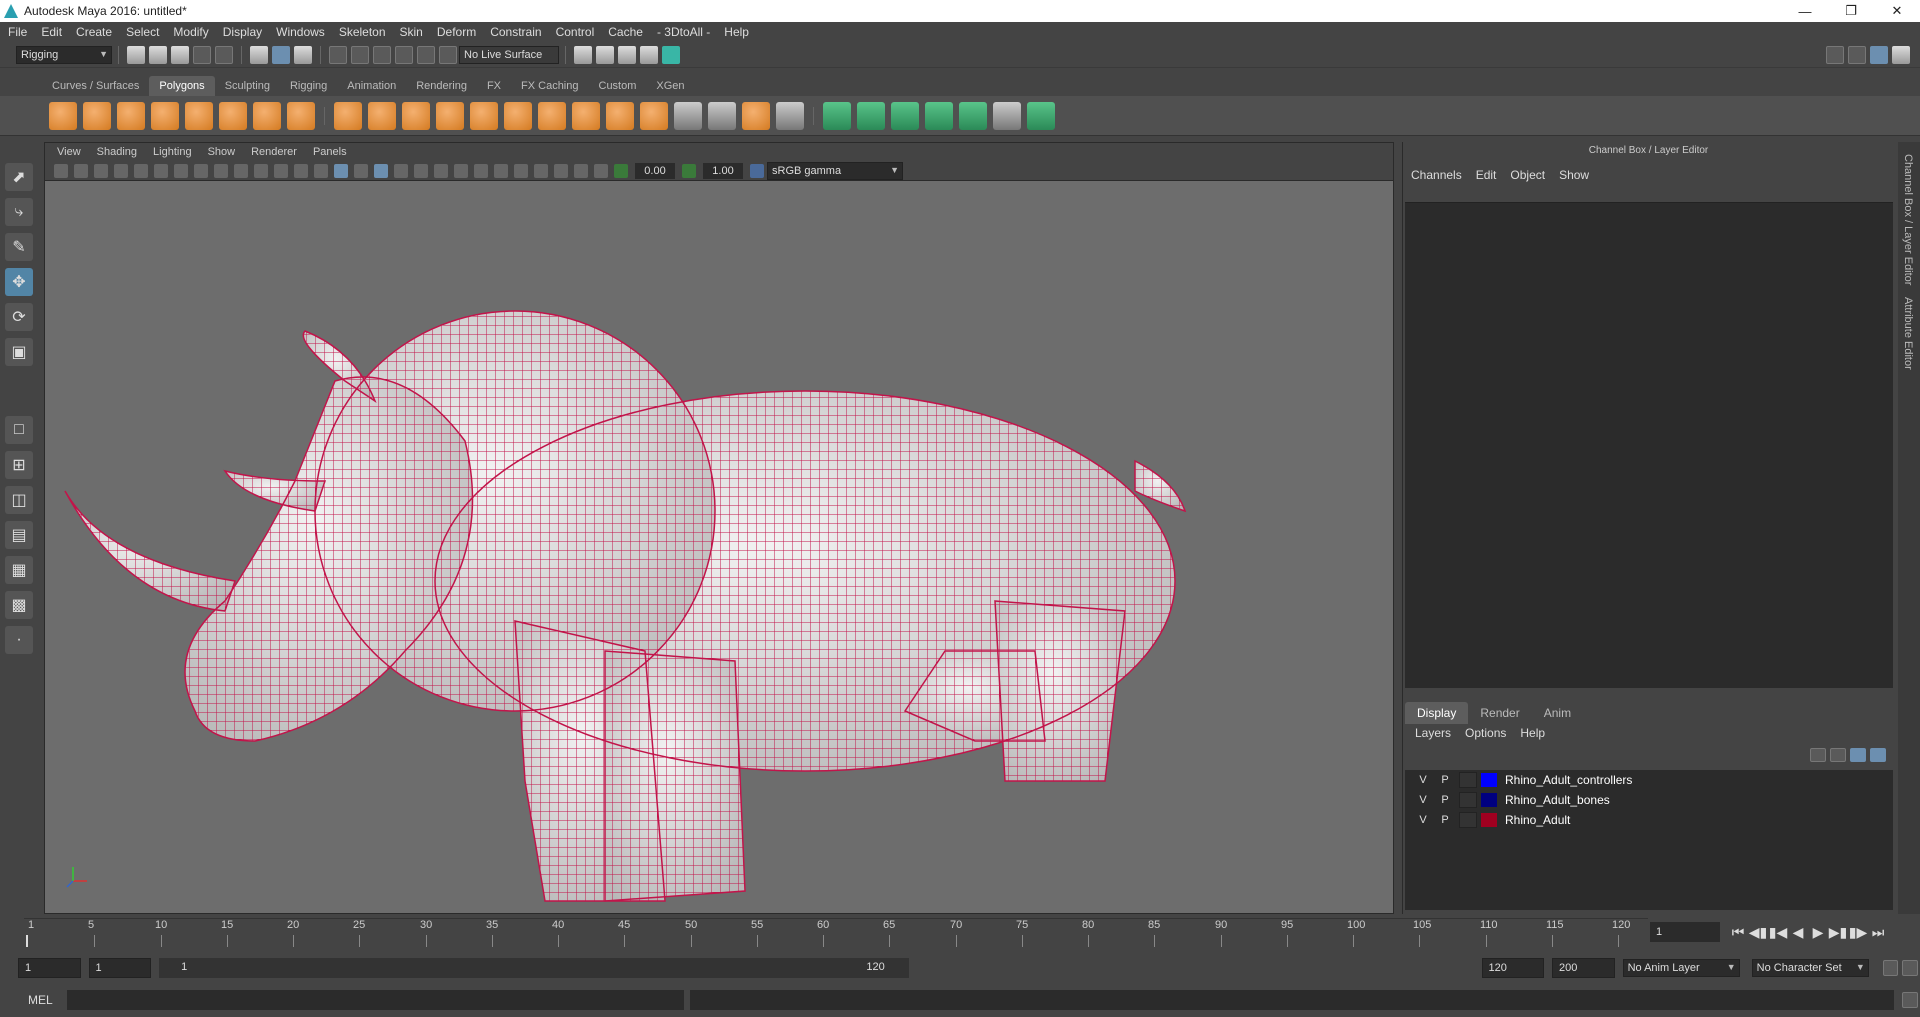  Describe the element at coordinates (49, 968) in the screenshot. I see `animation-start-field: 1` at that location.